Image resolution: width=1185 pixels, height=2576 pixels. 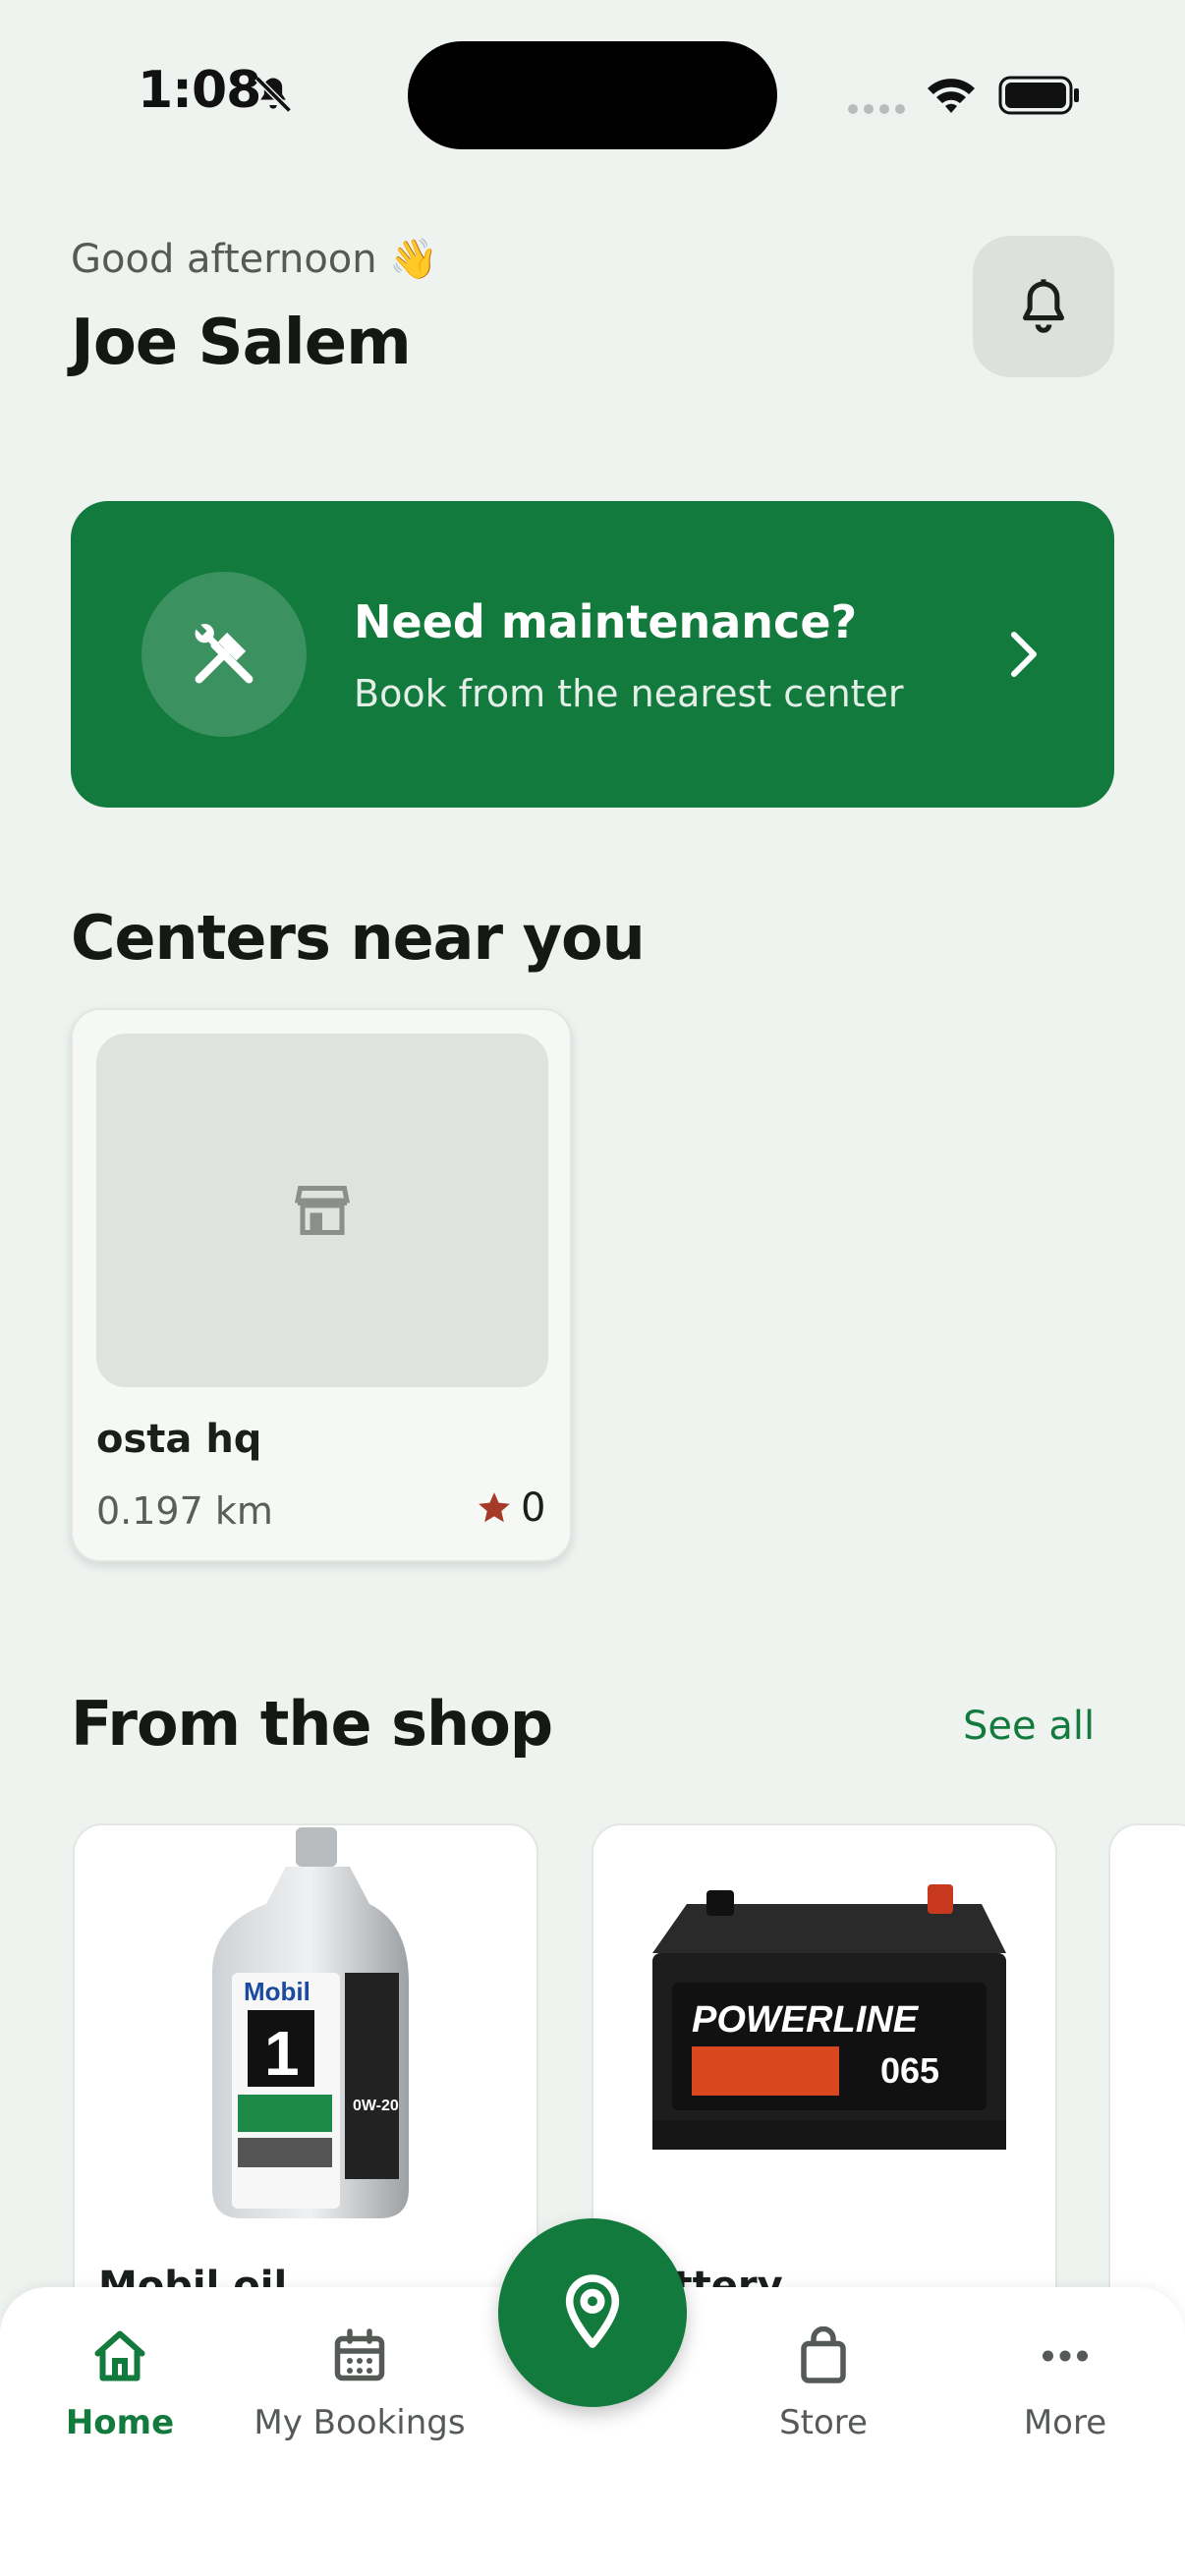 What do you see at coordinates (606, 621) in the screenshot?
I see `banner-title: Need maintenance?` at bounding box center [606, 621].